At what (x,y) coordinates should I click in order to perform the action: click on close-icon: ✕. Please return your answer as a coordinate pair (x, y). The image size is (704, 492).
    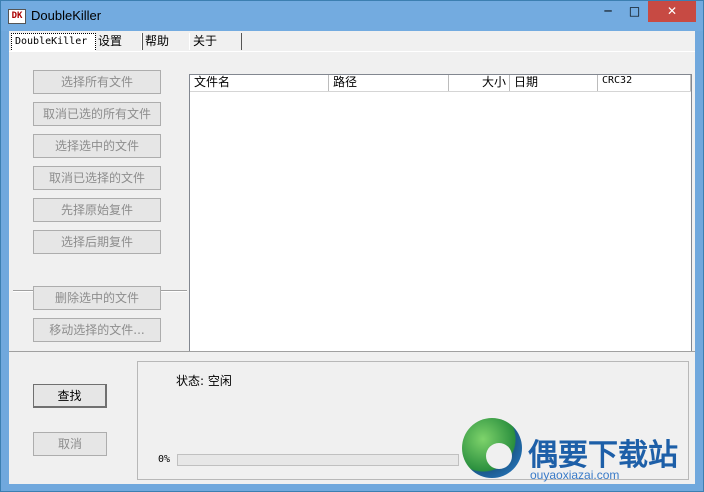
    Looking at the image, I should click on (672, 11).